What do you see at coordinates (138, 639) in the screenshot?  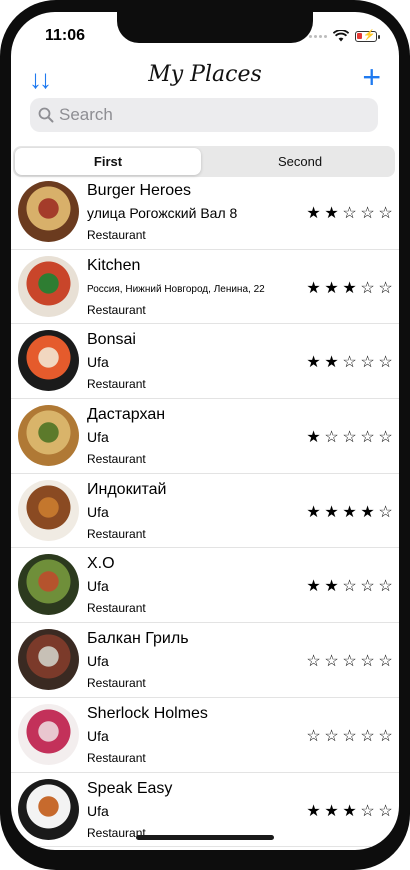 I see `place-name: Балкан Гриль` at bounding box center [138, 639].